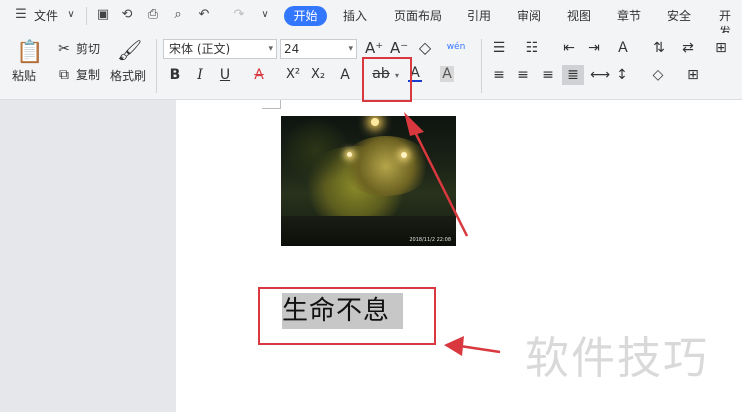 This screenshot has width=742, height=412. Describe the element at coordinates (480, 349) in the screenshot. I see `arrow-line-left` at that location.